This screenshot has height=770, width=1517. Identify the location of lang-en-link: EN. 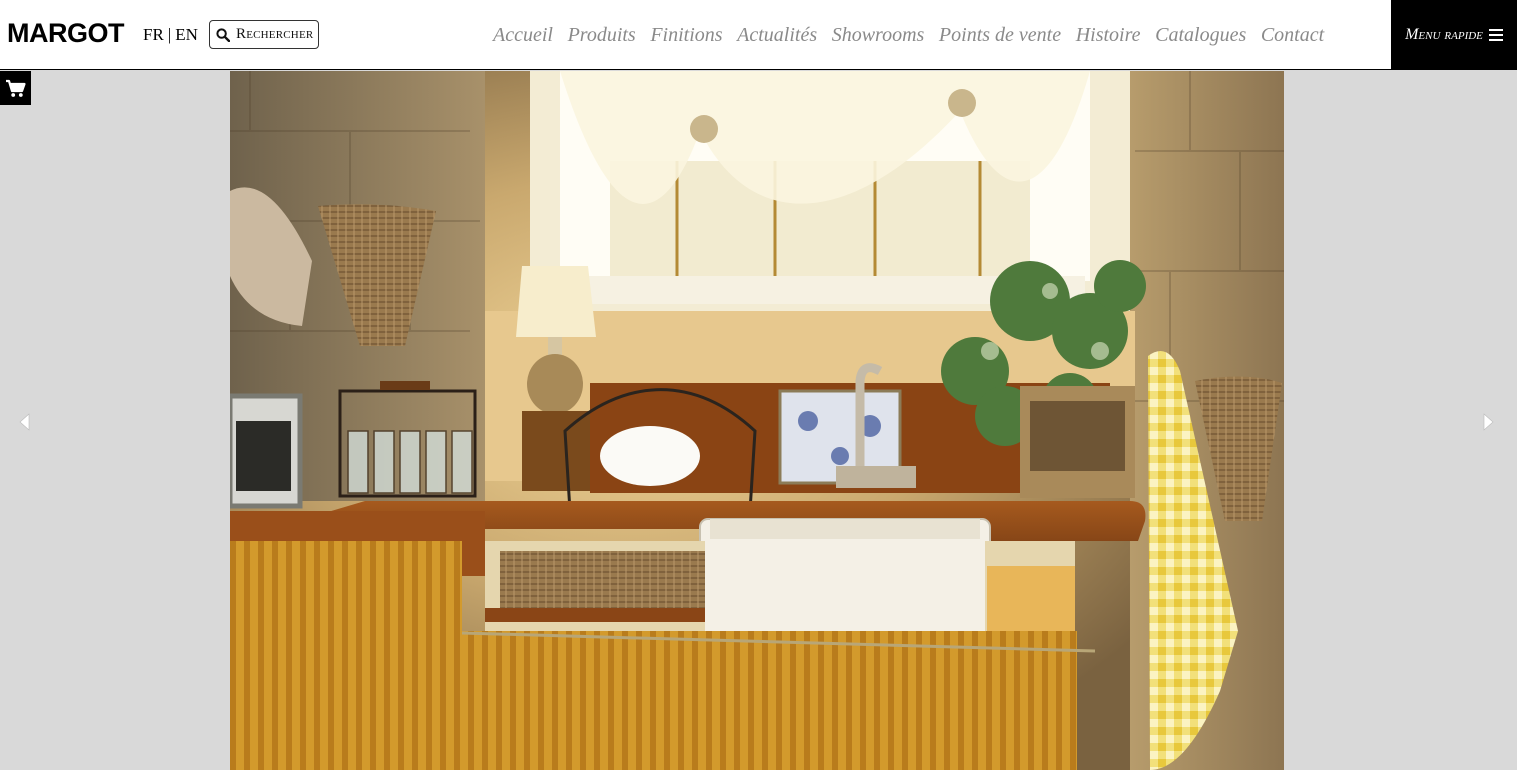
(186, 34).